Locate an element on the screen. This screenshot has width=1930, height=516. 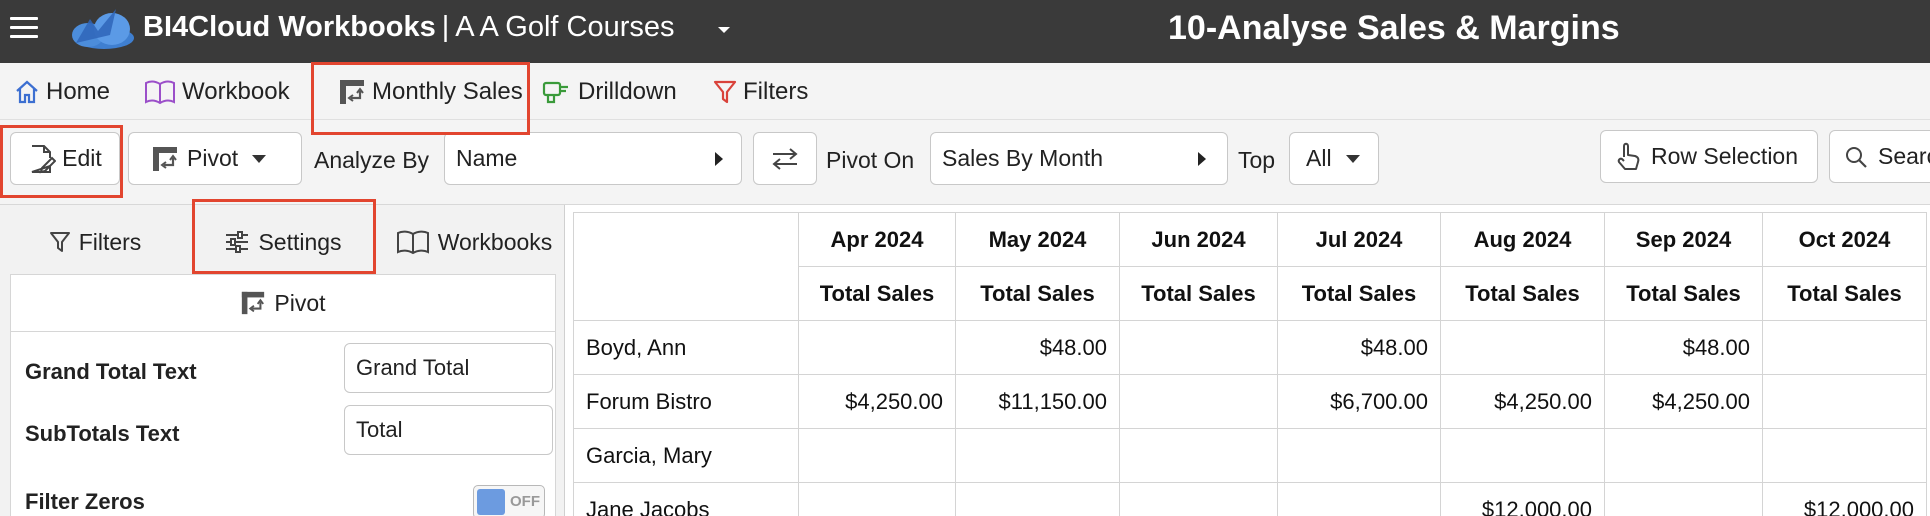
drill-icon is located at coordinates (555, 92).